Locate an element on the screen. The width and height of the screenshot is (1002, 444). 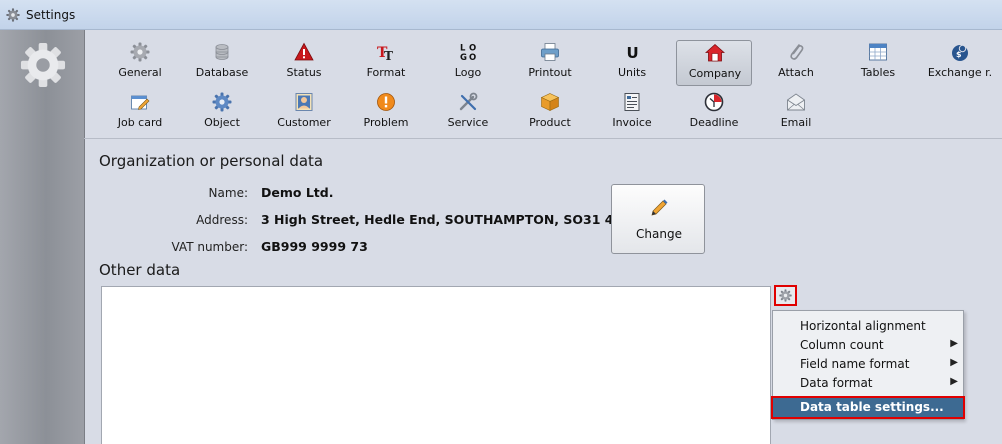
large-gear-icon is located at coordinates (43, 65).